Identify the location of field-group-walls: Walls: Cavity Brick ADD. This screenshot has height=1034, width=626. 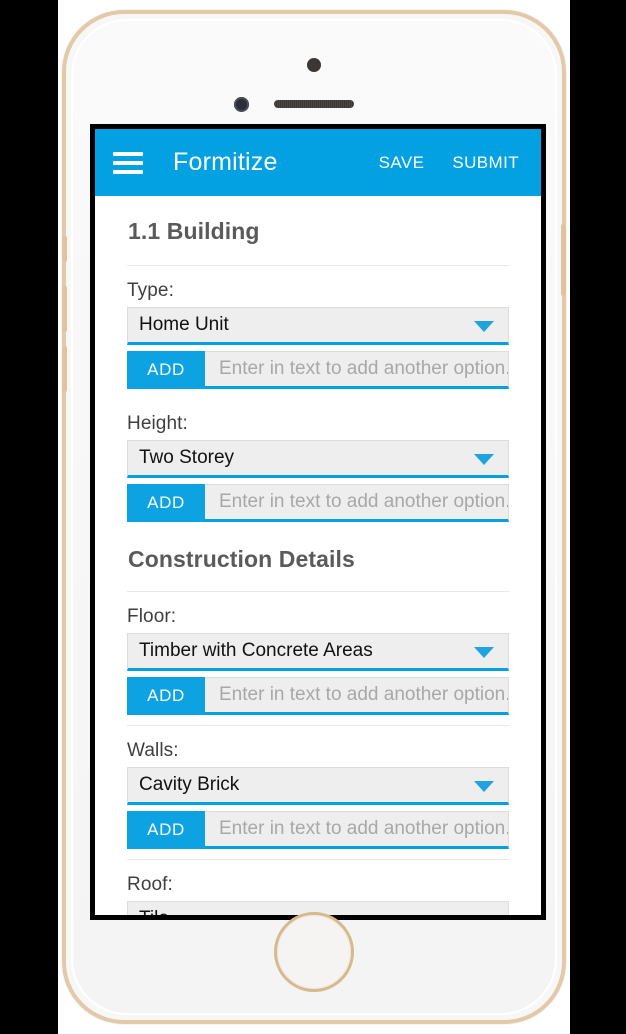
(318, 792).